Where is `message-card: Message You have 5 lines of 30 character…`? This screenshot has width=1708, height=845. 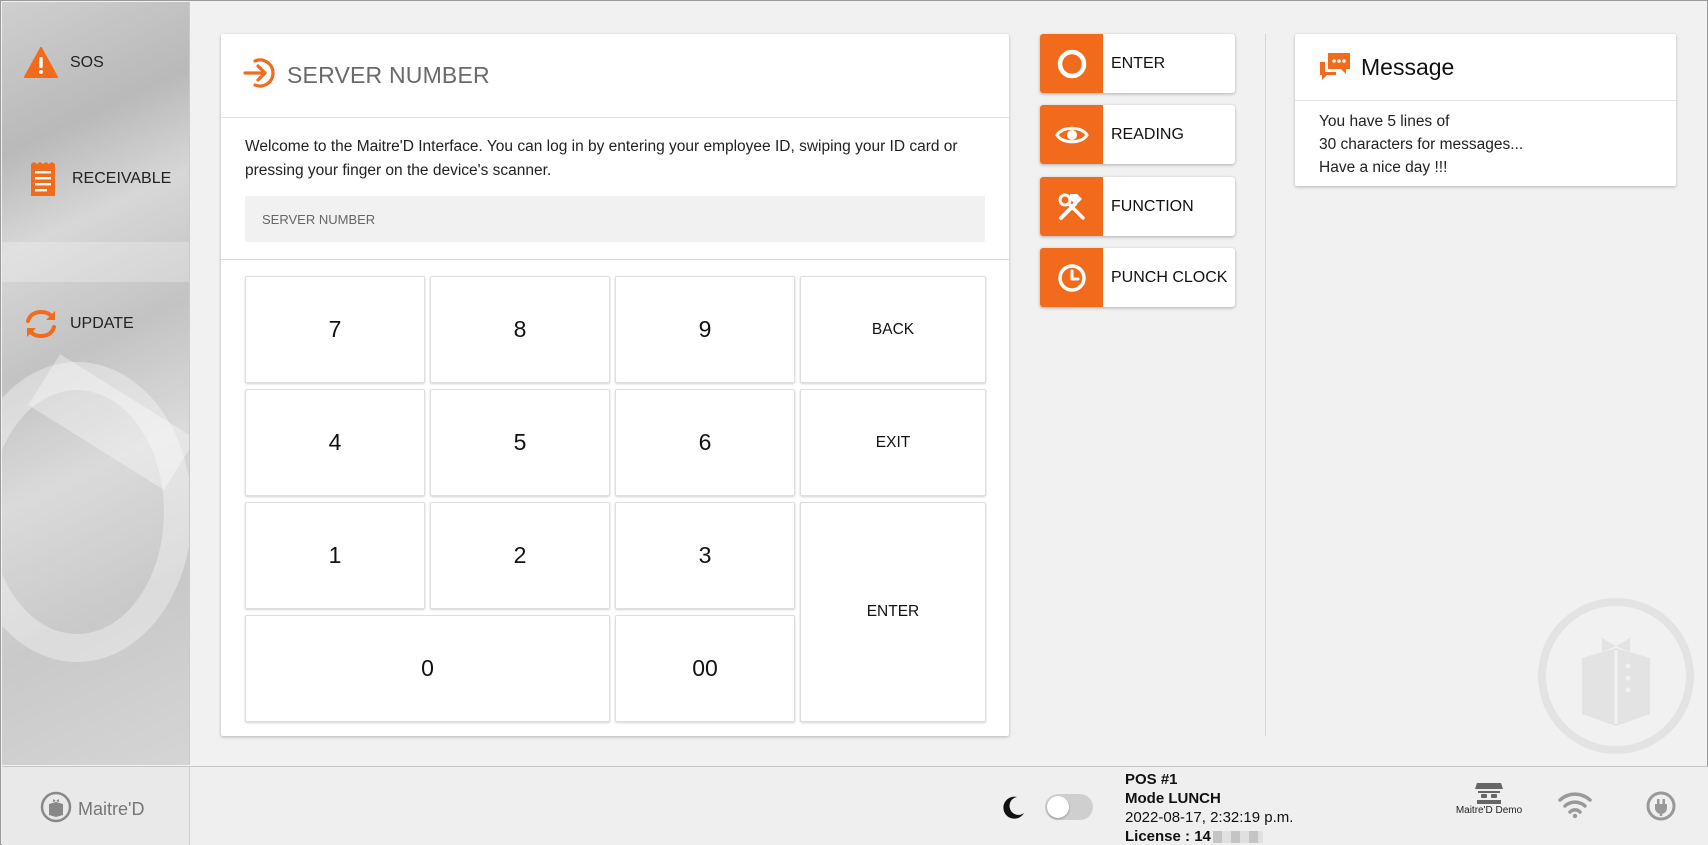
message-card: Message You have 5 lines of 30 character… is located at coordinates (1485, 110).